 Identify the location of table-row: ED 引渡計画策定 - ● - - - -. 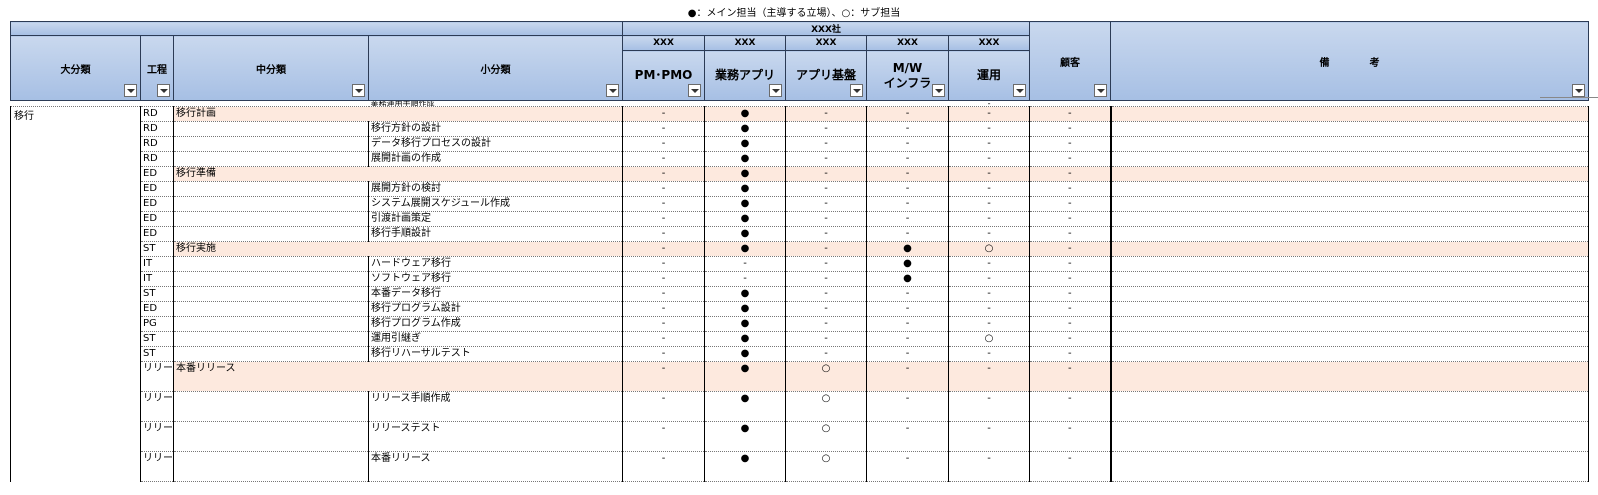
(800, 219).